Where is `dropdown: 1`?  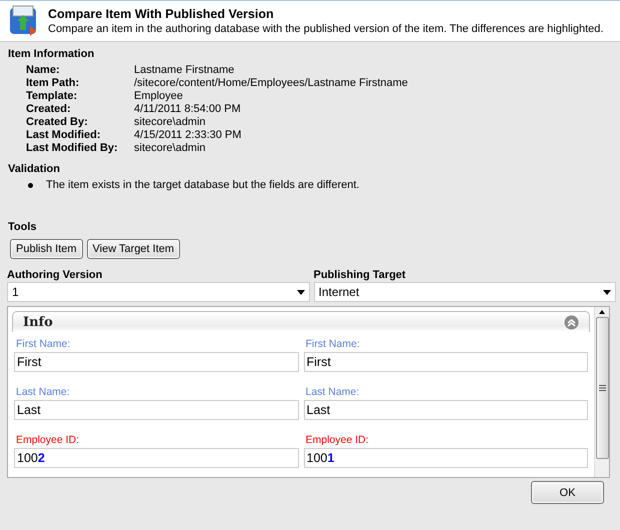
dropdown: 1 is located at coordinates (158, 292).